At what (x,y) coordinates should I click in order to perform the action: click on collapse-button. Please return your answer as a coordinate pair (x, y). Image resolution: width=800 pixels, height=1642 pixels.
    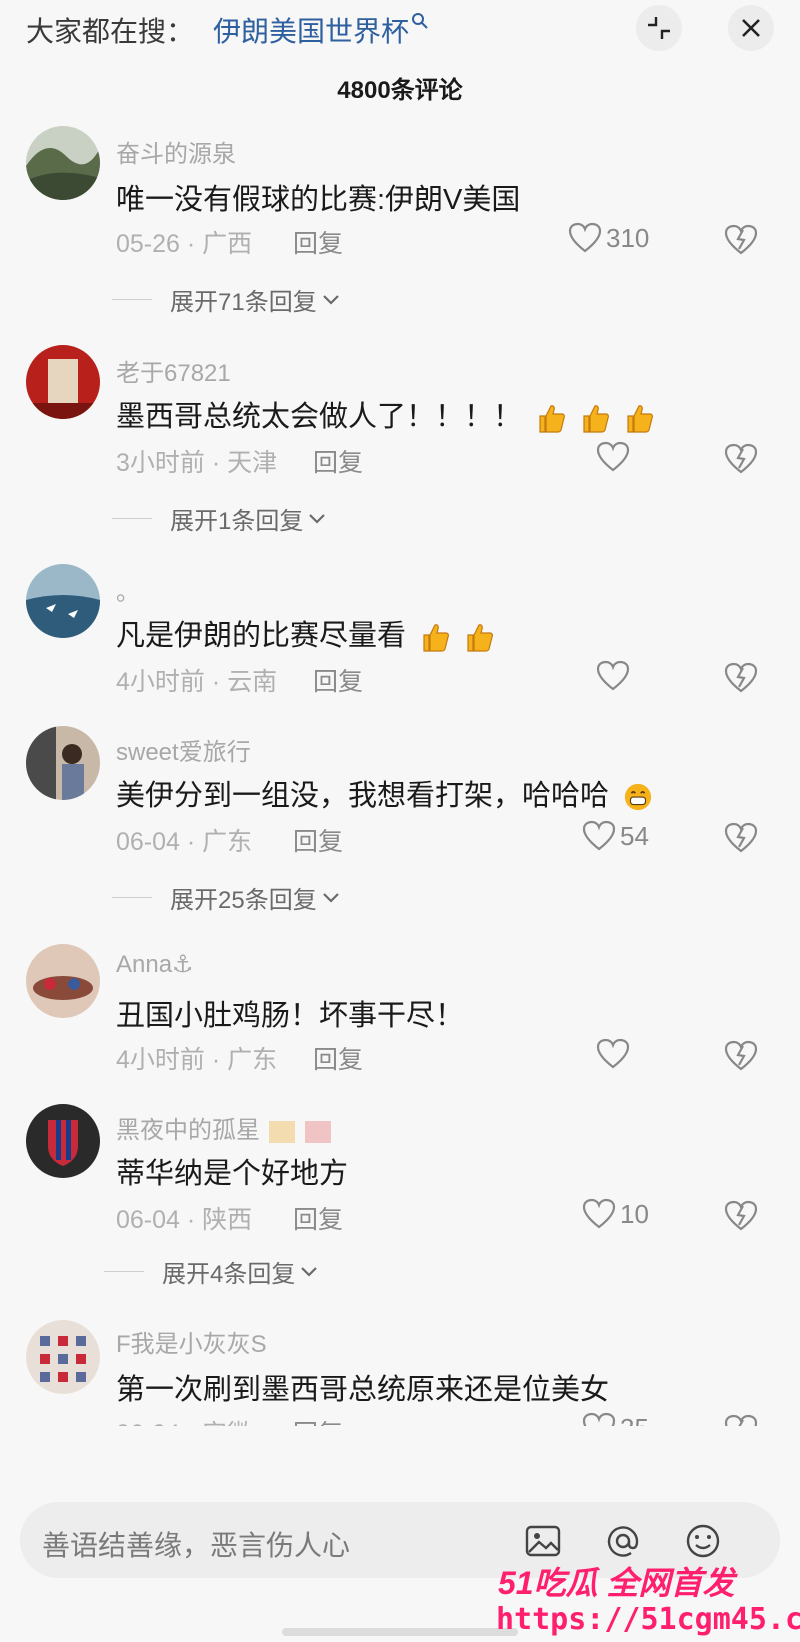
    Looking at the image, I should click on (659, 28).